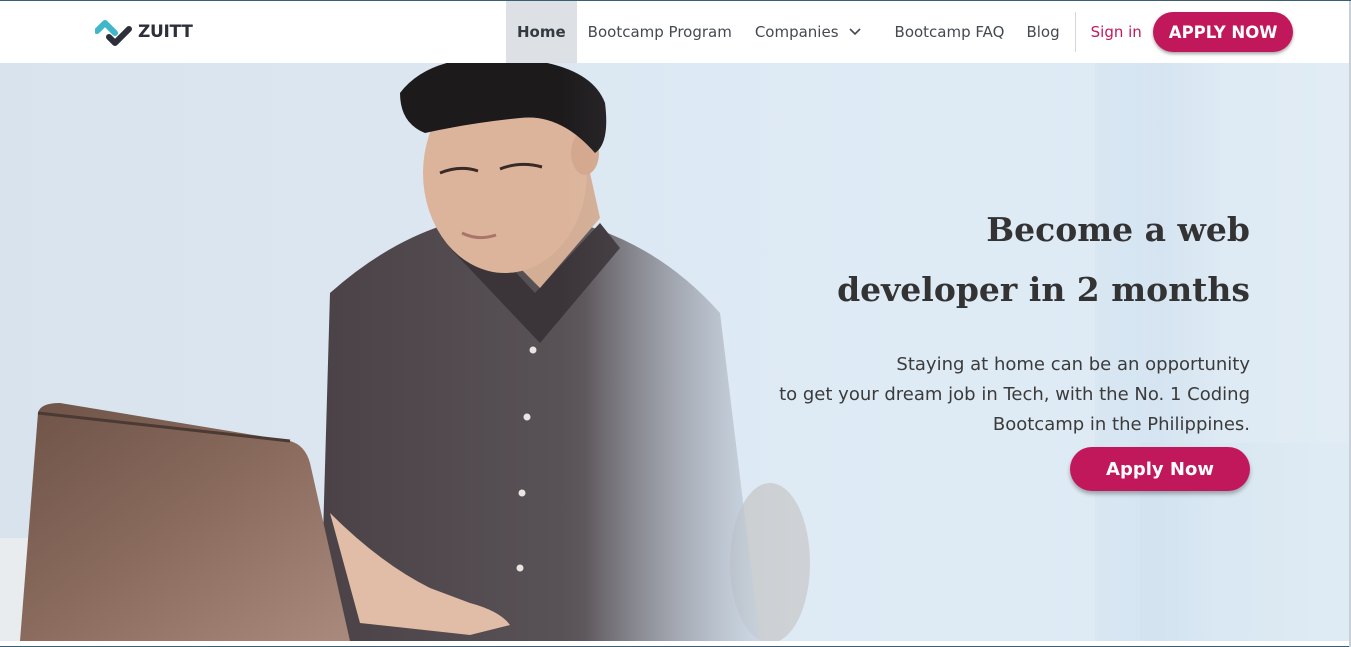  I want to click on nav-item-label: Bootcamp FAQ, so click(949, 32).